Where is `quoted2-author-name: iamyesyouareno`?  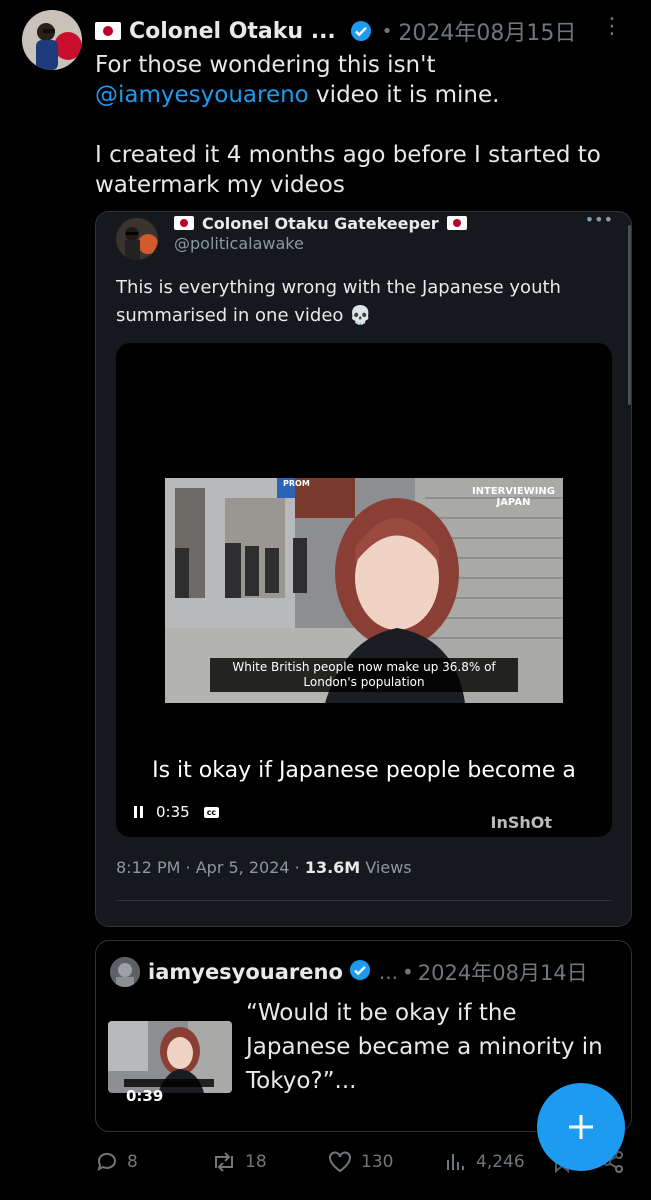
quoted2-author-name: iamyesyouareno is located at coordinates (245, 972).